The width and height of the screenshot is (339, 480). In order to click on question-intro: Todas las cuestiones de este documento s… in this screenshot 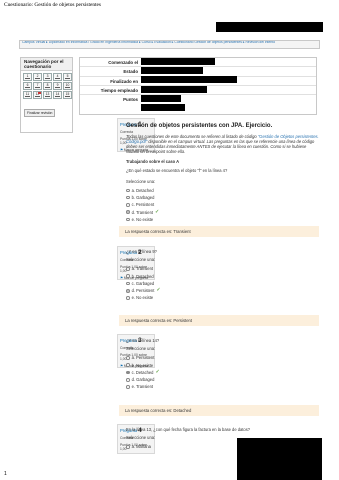, I will do `click(222, 144)`.